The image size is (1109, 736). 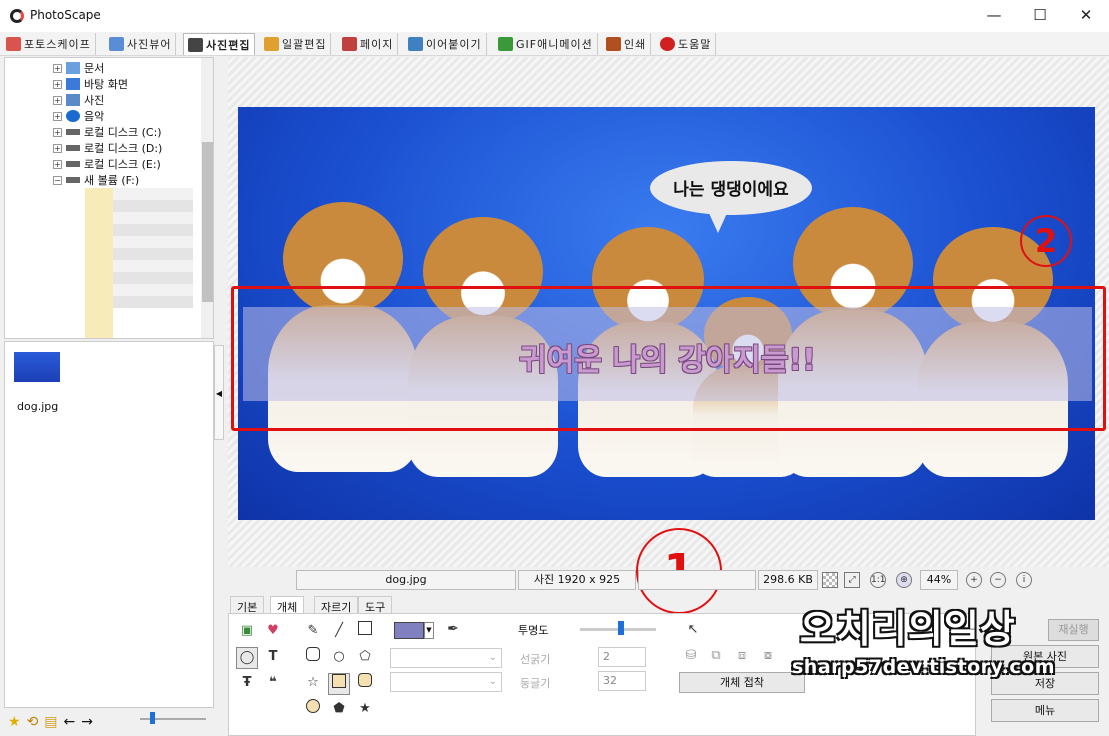 I want to click on line-icon: ╱, so click(x=339, y=632).